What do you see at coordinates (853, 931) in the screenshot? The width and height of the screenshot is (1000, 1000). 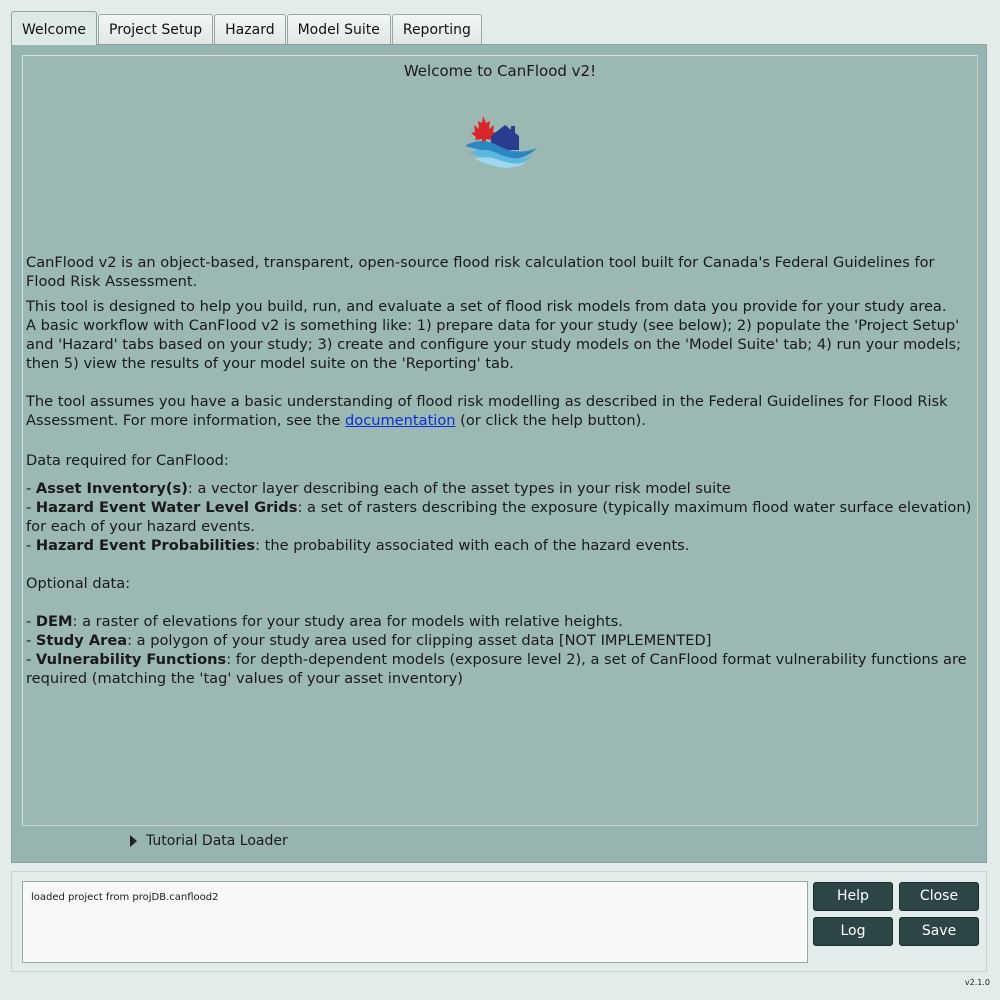 I see `log-button: Log` at bounding box center [853, 931].